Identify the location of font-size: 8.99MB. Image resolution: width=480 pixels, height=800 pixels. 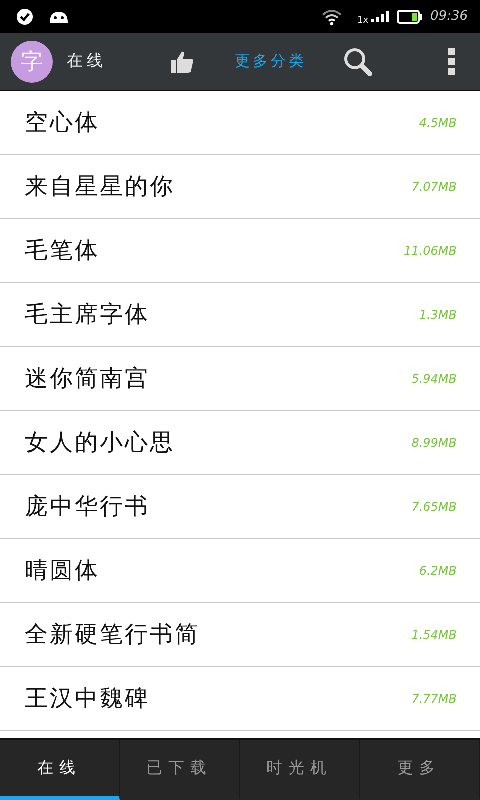
(434, 443).